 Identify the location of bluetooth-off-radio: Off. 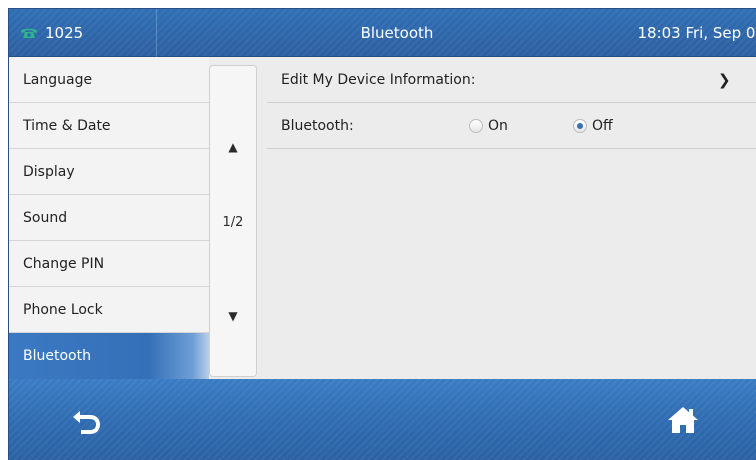
(593, 126).